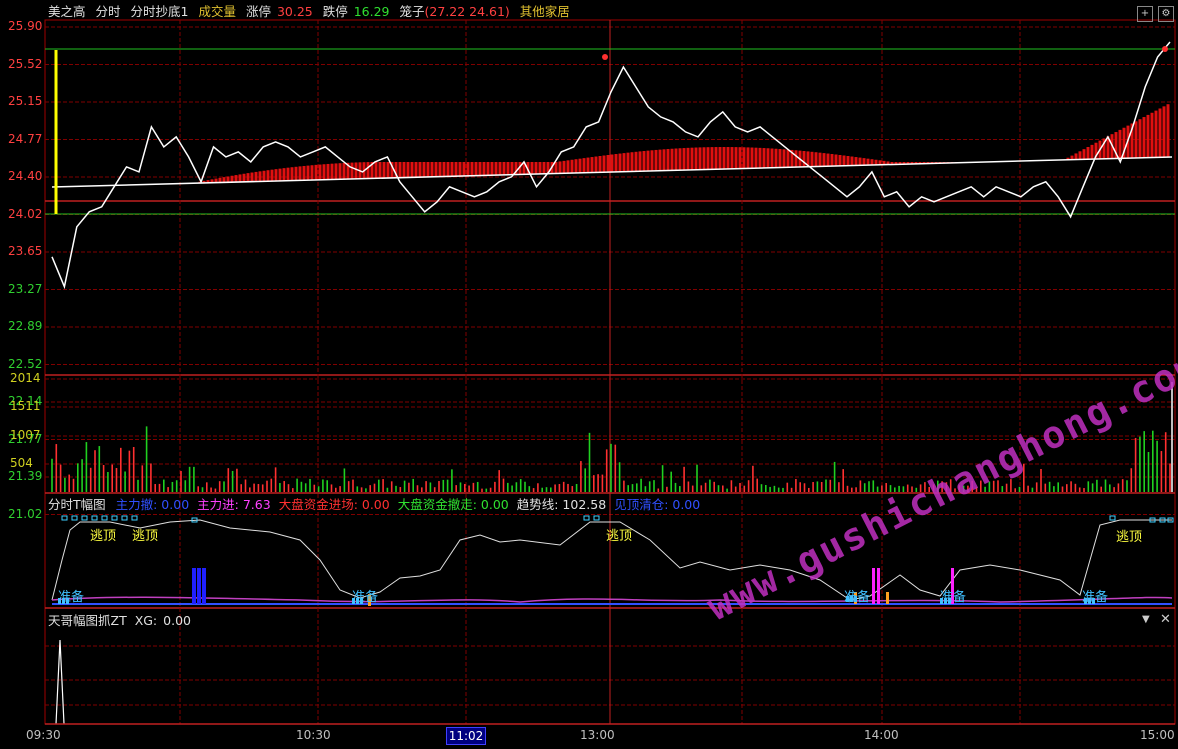 This screenshot has height=749, width=1178. I want to click on volume-toggle: 成交量, so click(217, 11).